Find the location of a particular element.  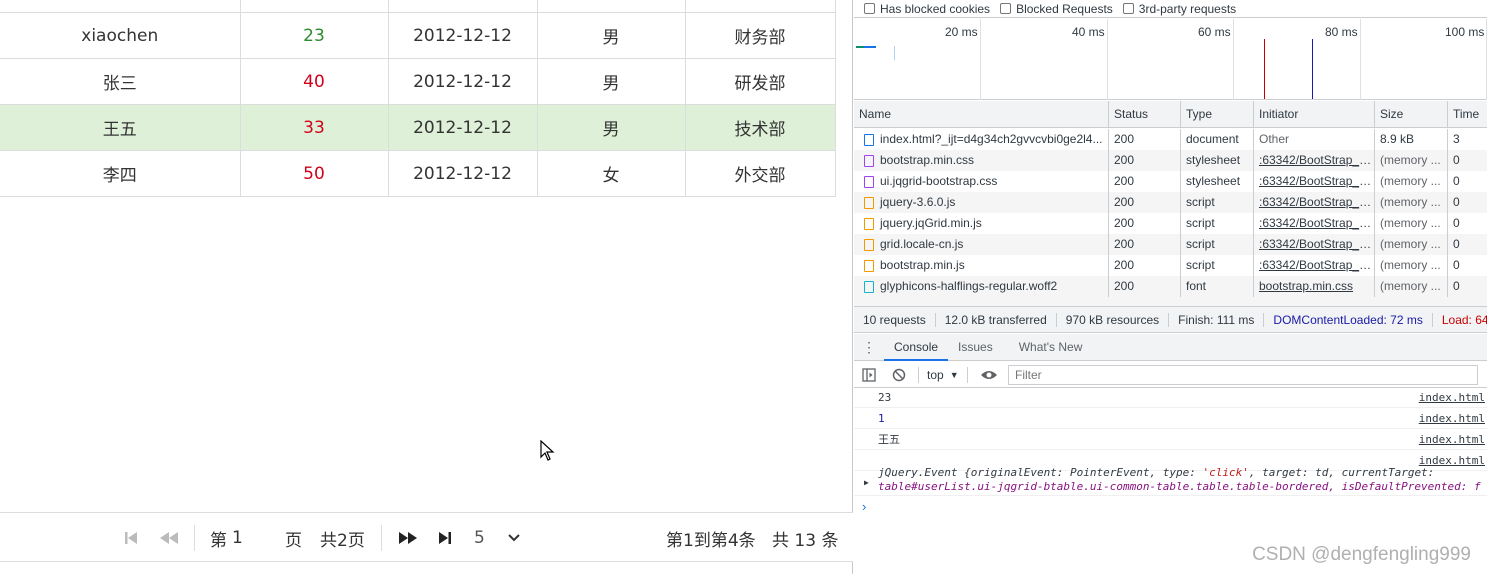

request-name: ui.jqgrid-bootstrap.css is located at coordinates (981, 181).